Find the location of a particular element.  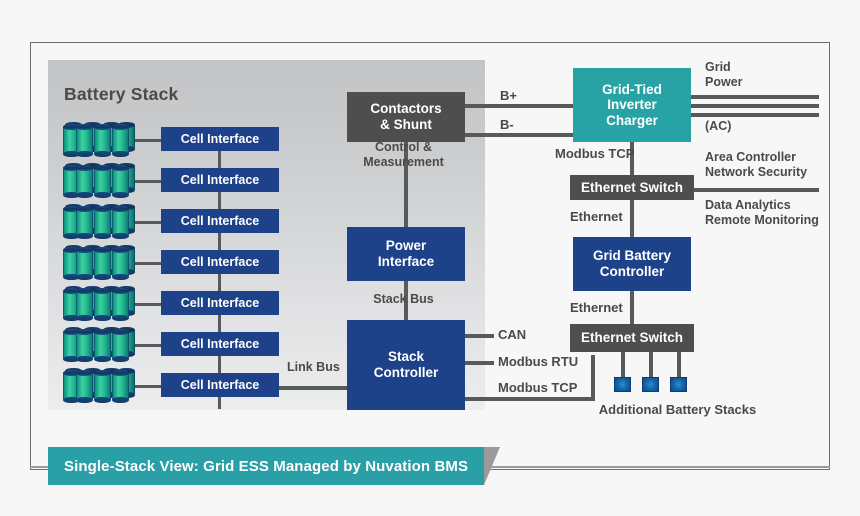

contactors-shunt-box: Contactors & Shunt is located at coordinates (406, 117).